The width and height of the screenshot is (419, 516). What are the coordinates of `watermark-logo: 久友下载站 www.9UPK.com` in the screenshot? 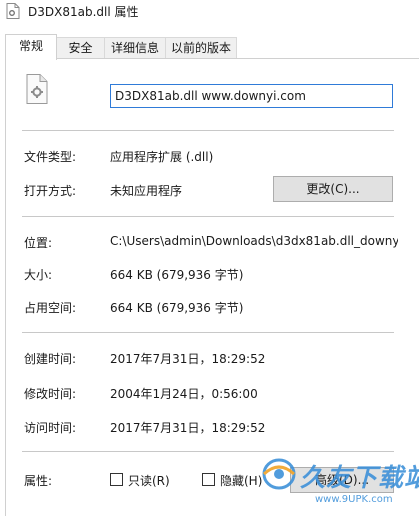 It's located at (337, 483).